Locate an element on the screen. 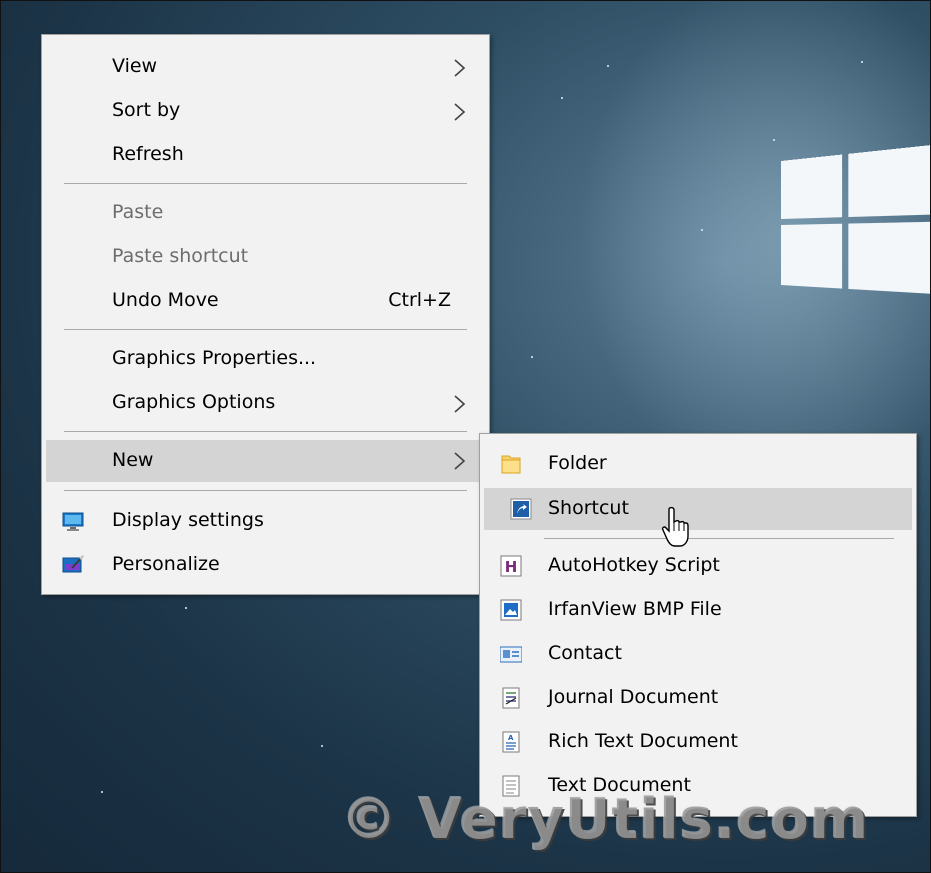 The width and height of the screenshot is (931, 873). submenu-item-shortcut: Shortcut is located at coordinates (698, 509).